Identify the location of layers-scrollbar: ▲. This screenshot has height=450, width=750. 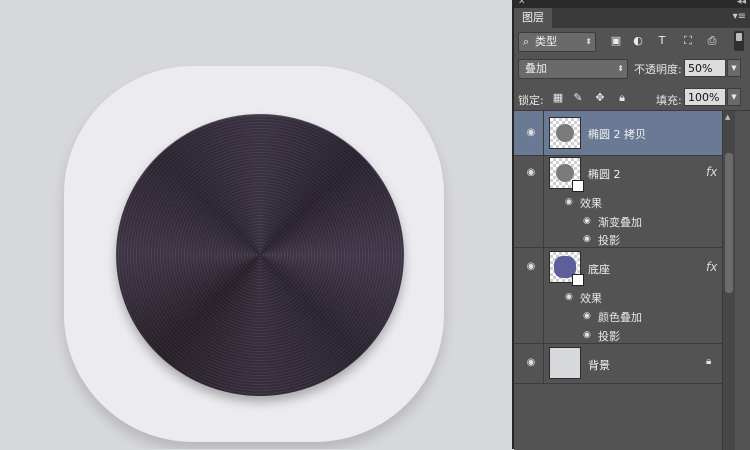
(728, 280).